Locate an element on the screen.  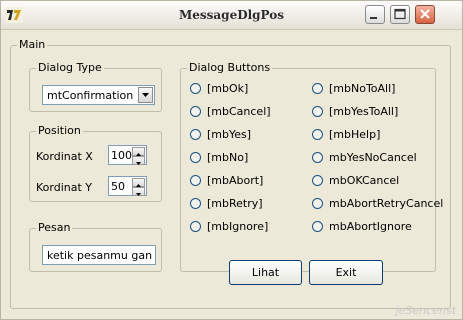
pesan-input: ketik pesanmu gan is located at coordinates (99, 255).